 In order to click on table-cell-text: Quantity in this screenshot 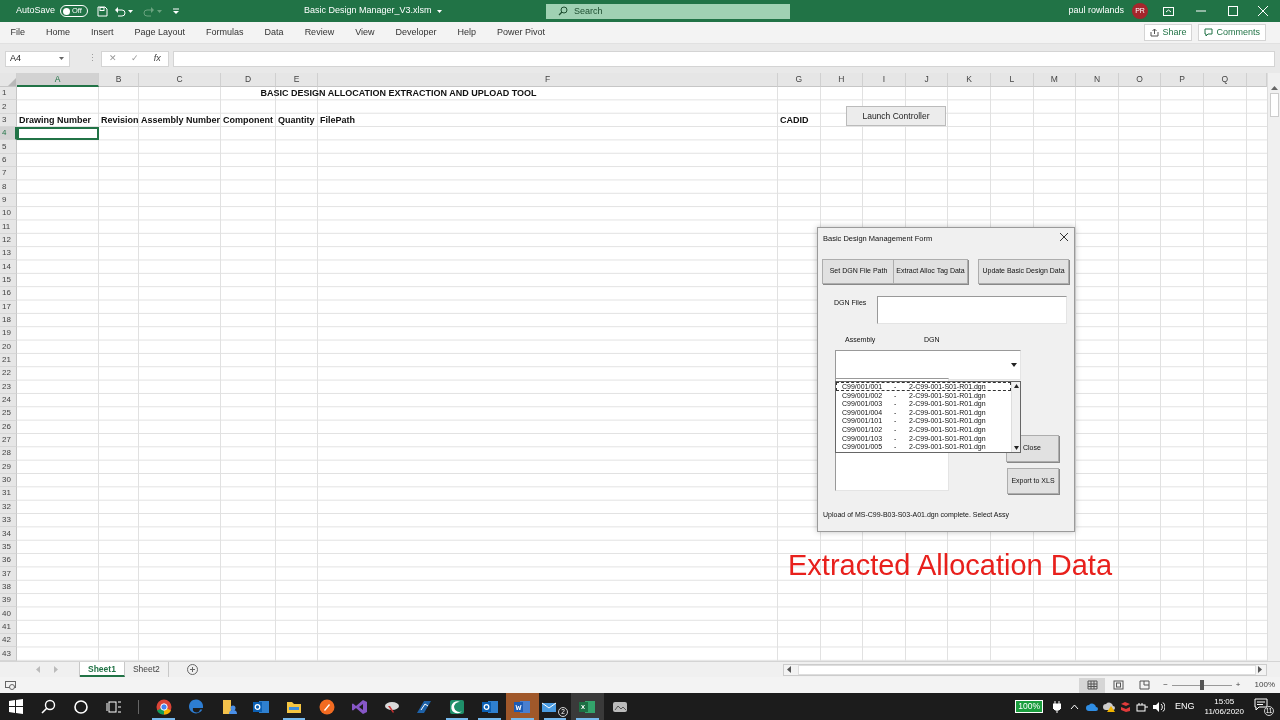, I will do `click(296, 120)`.